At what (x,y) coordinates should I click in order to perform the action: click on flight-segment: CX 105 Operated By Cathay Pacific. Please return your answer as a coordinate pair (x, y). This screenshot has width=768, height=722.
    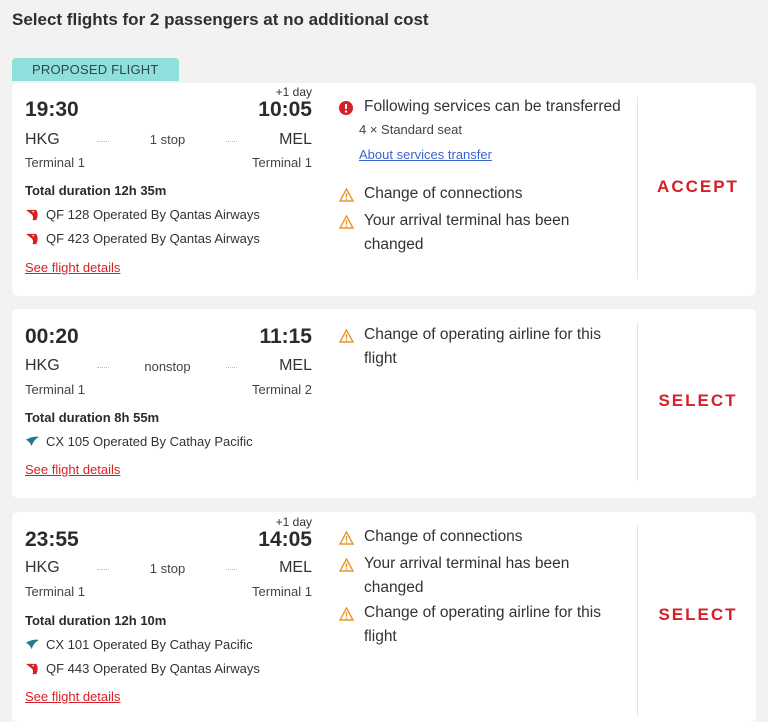
    Looking at the image, I should click on (139, 441).